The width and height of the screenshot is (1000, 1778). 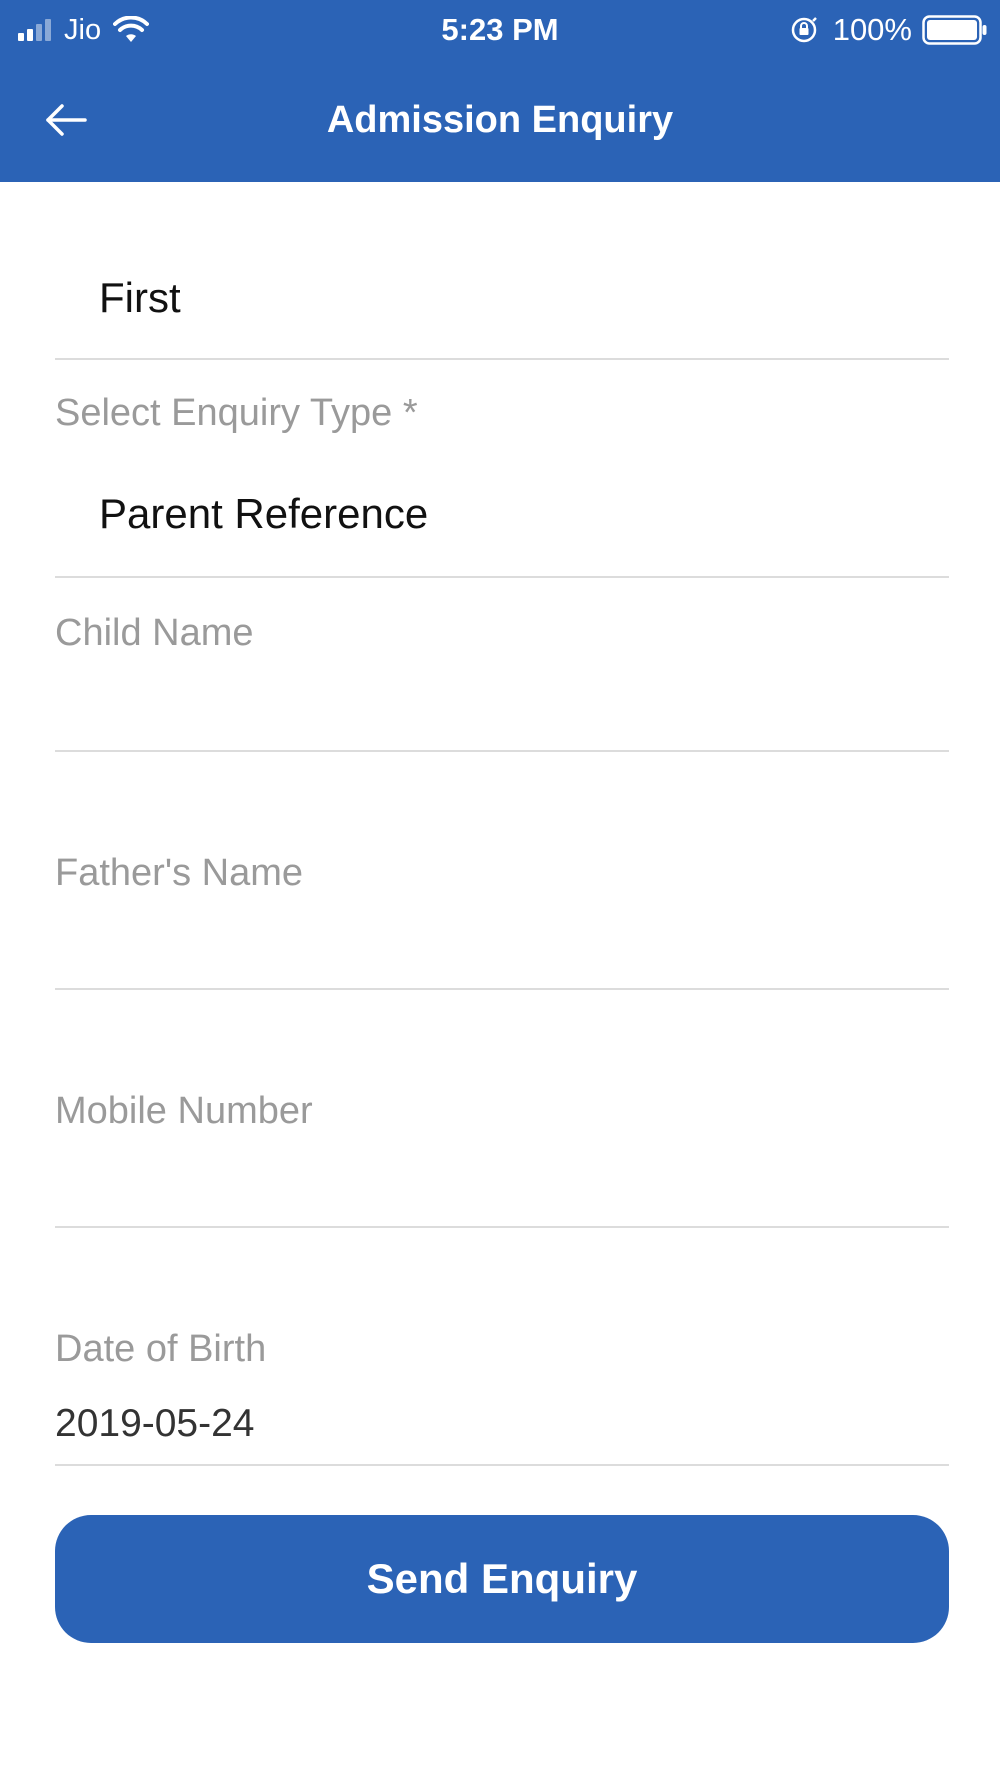 What do you see at coordinates (502, 1347) in the screenshot?
I see `date-of-birth-field: Date of Birth 2019-05-24` at bounding box center [502, 1347].